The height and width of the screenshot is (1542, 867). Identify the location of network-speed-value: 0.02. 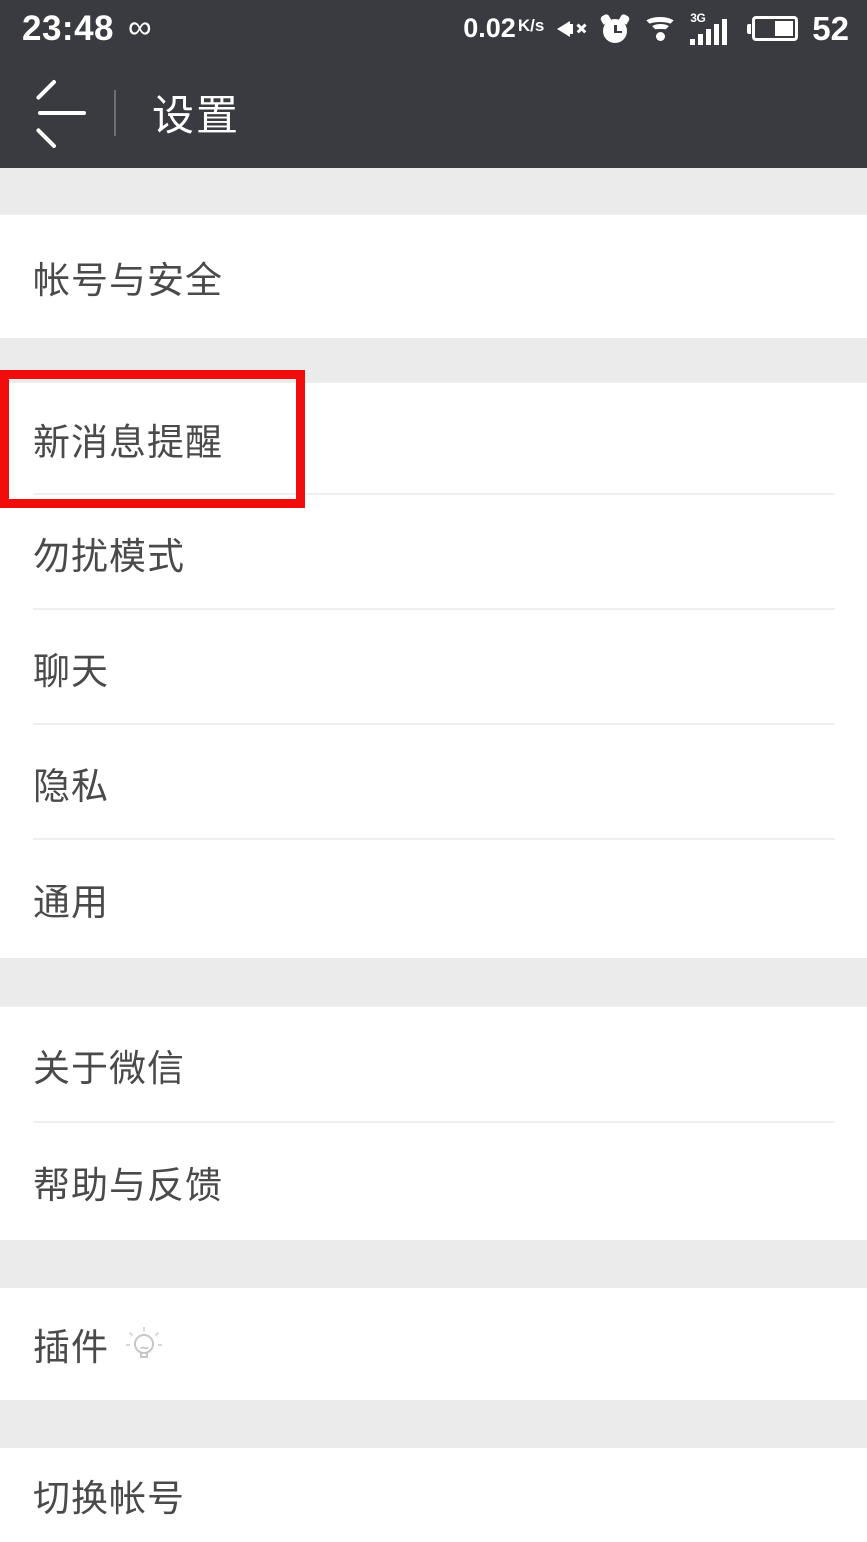
(489, 28).